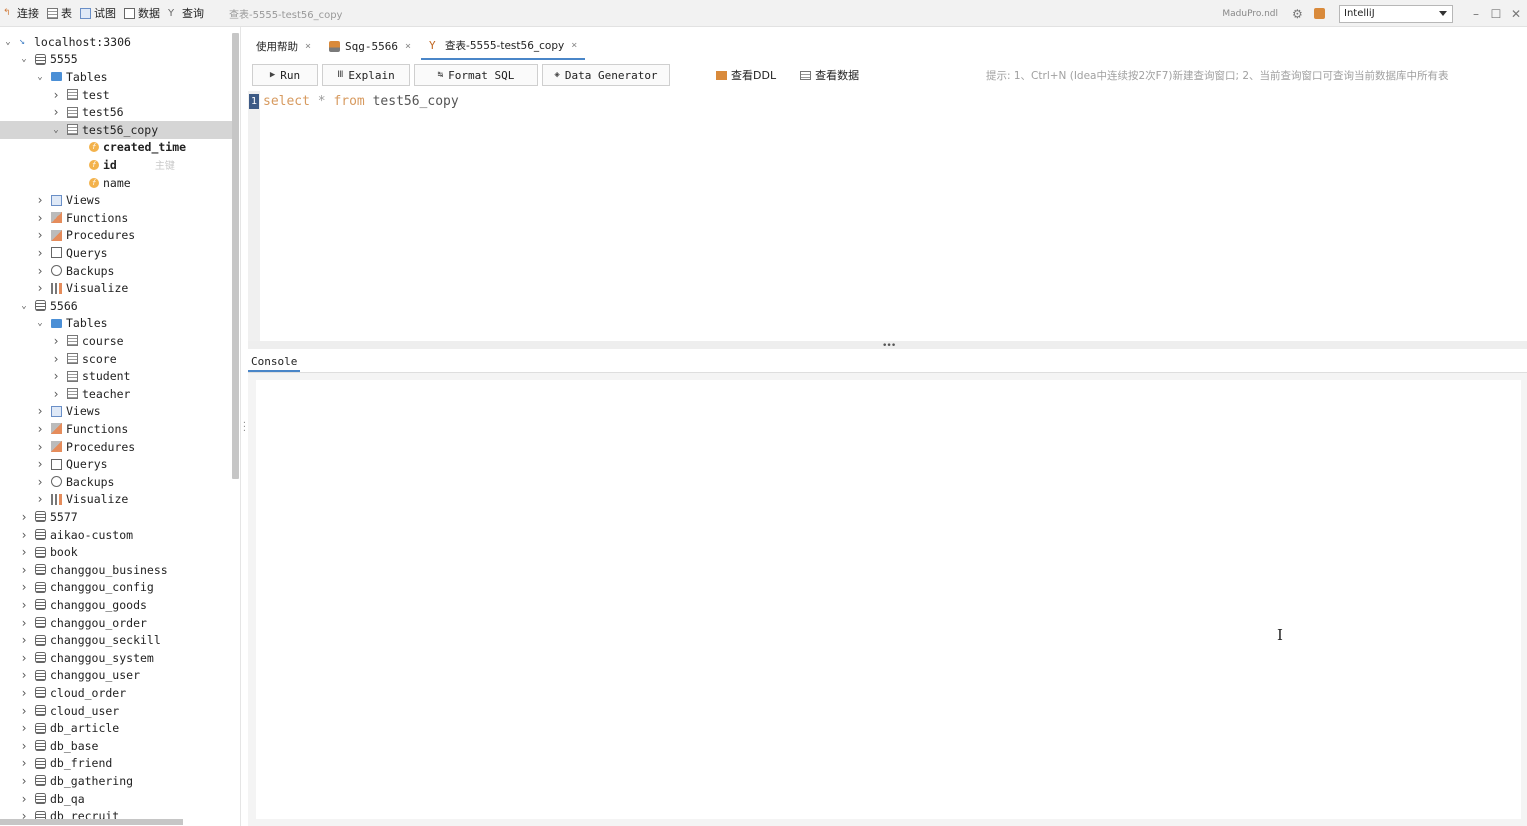 This screenshot has width=1527, height=826. I want to click on cube-icon, so click(1319, 13).